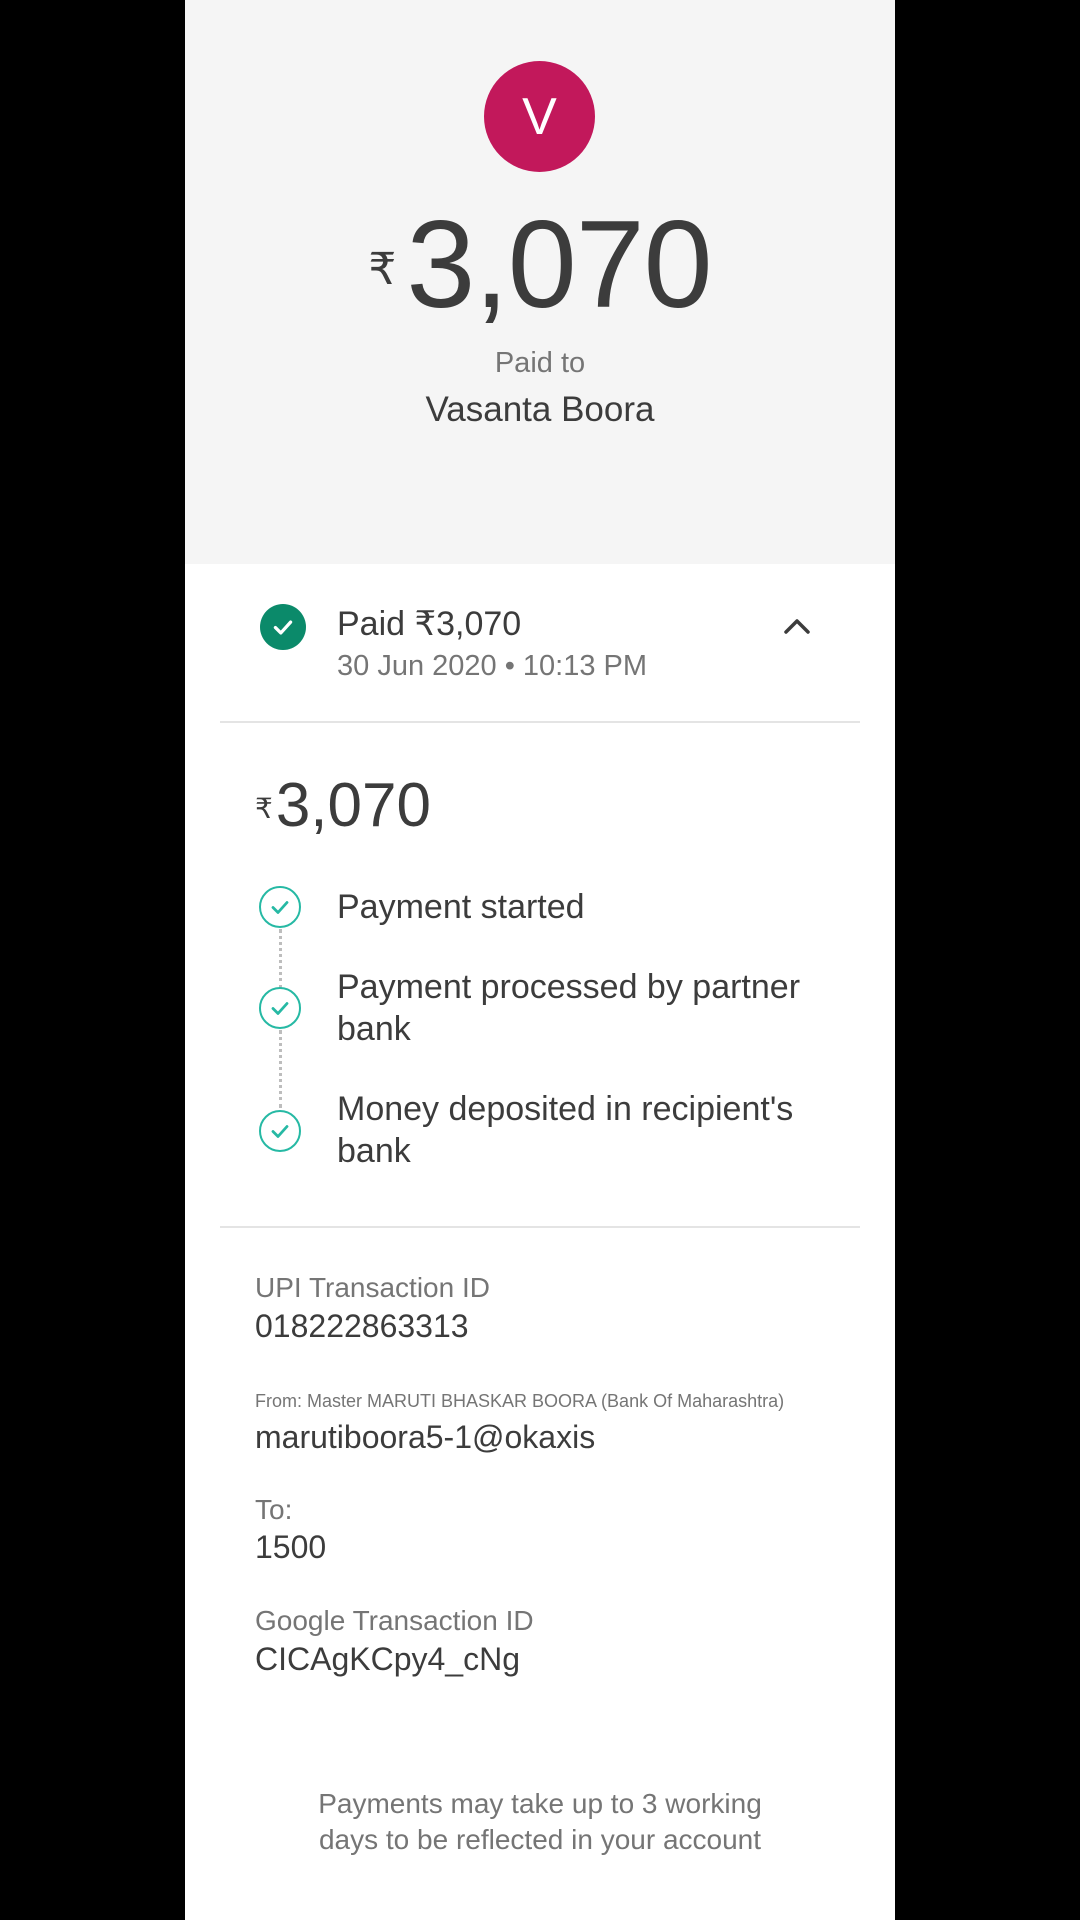 Image resolution: width=1080 pixels, height=1920 pixels. What do you see at coordinates (394, 1620) in the screenshot?
I see `google-transaction-id-label: Google Transaction ID` at bounding box center [394, 1620].